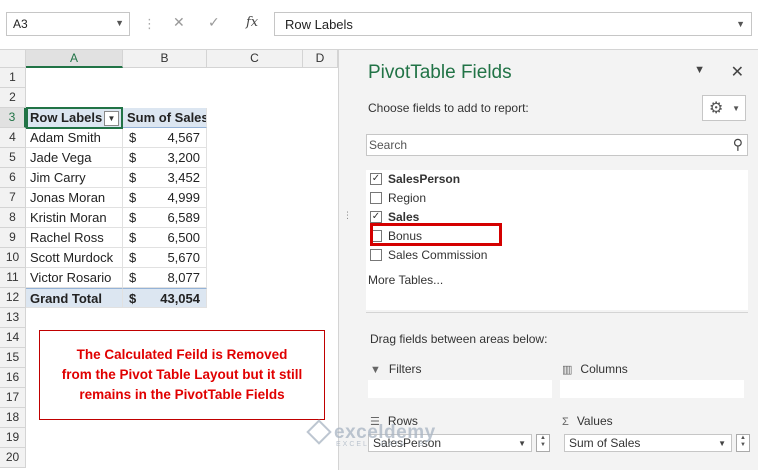  I want to click on pivot-row-value: $5,670, so click(165, 258).